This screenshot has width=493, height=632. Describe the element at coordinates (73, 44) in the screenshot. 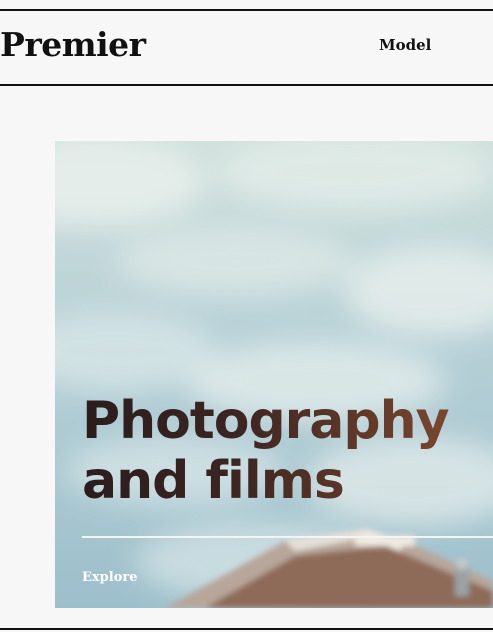

I see `brand-logo: Premier` at that location.